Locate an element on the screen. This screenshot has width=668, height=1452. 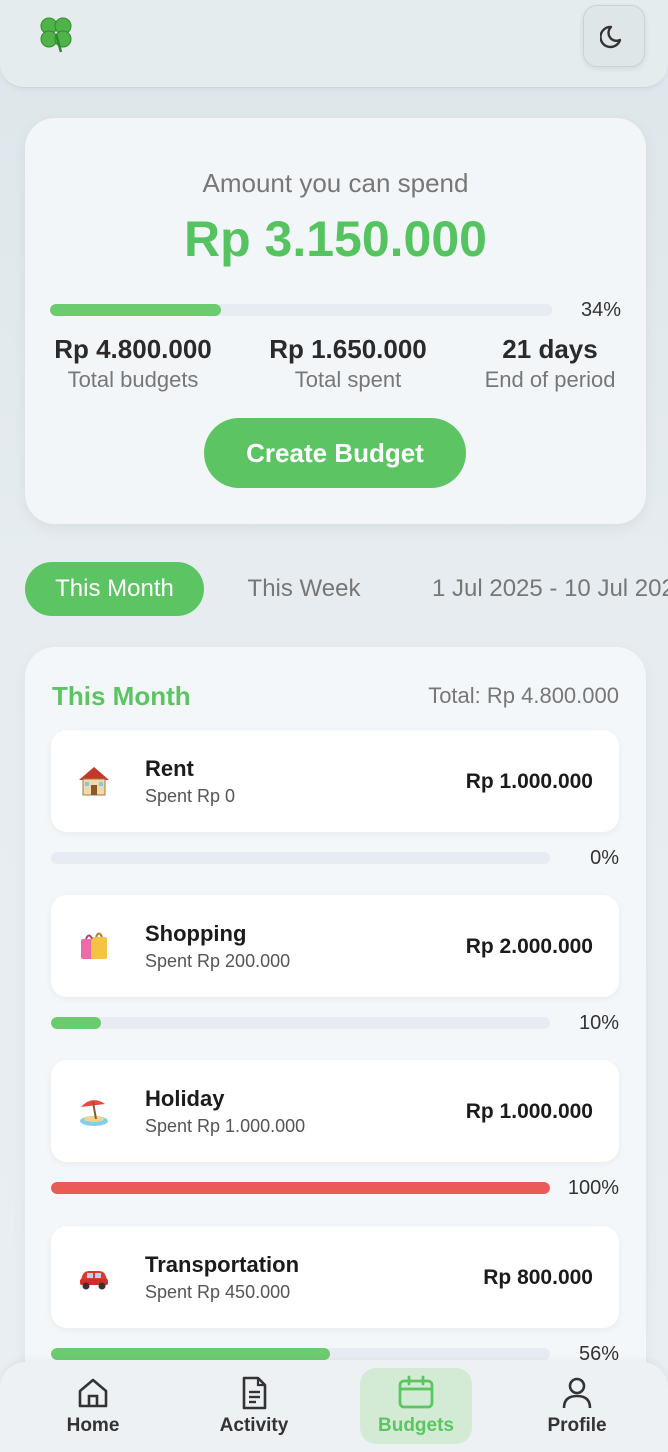
theme-toggle-button is located at coordinates (614, 36).